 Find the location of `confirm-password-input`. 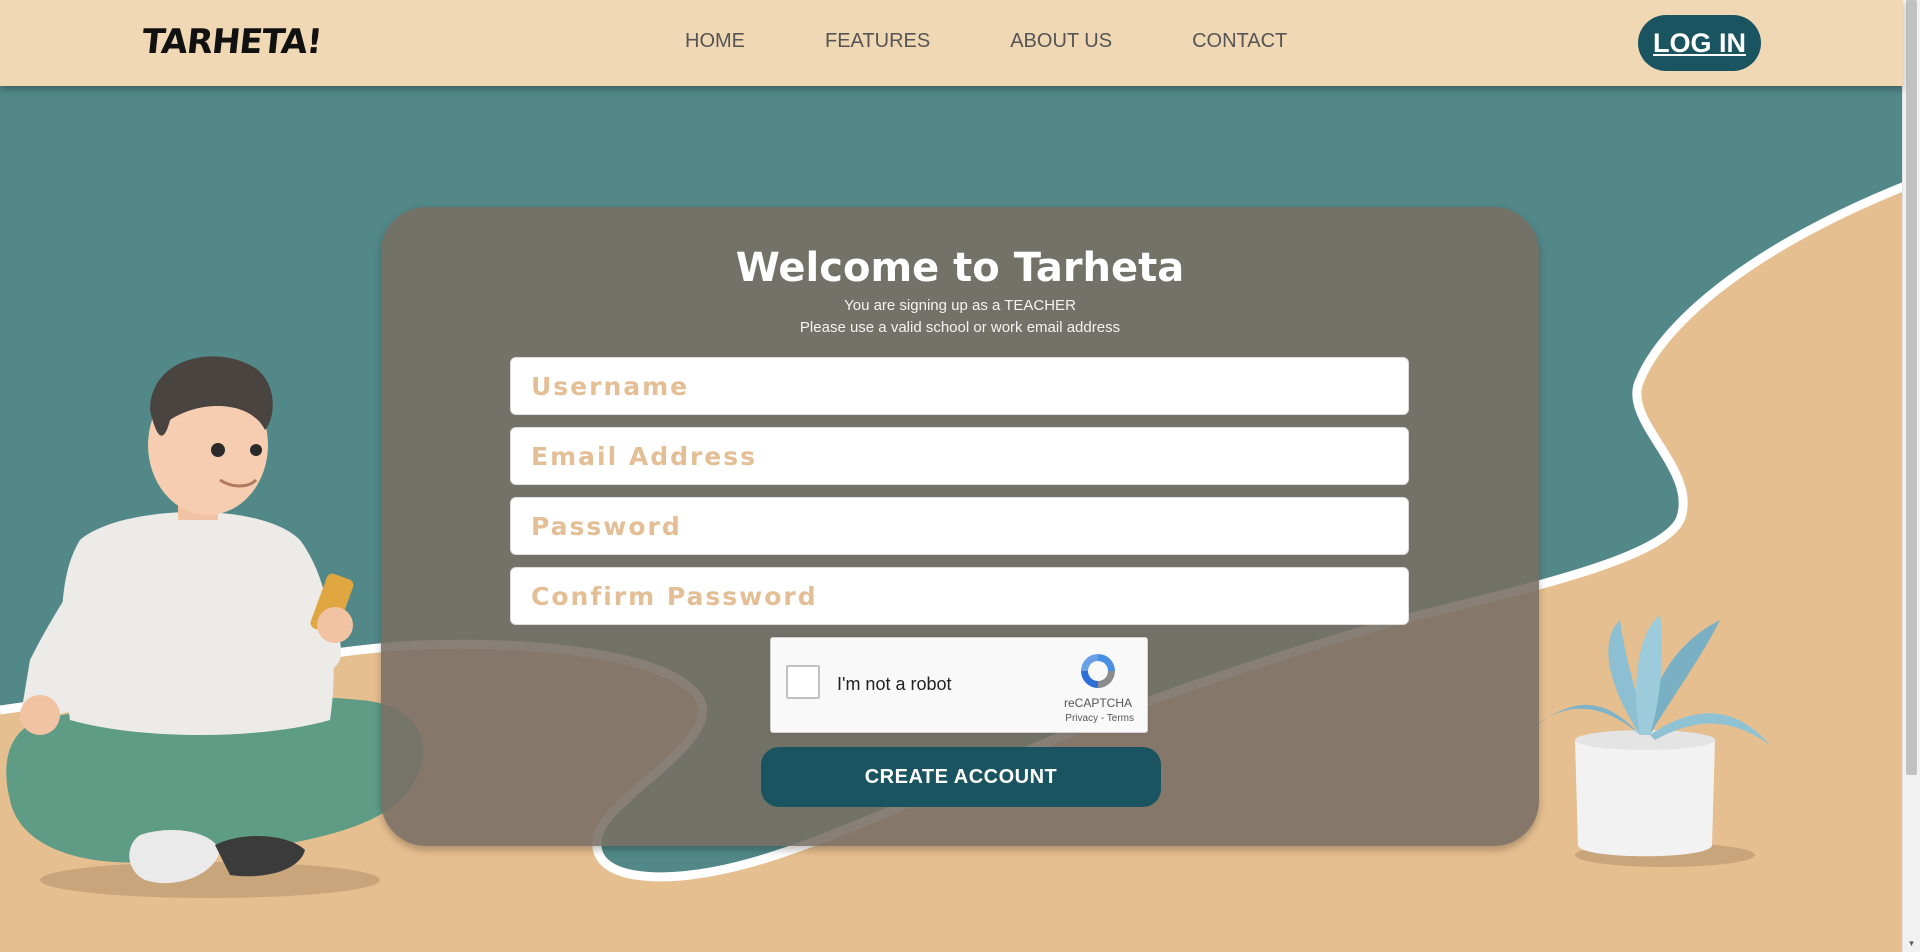

confirm-password-input is located at coordinates (959, 596).